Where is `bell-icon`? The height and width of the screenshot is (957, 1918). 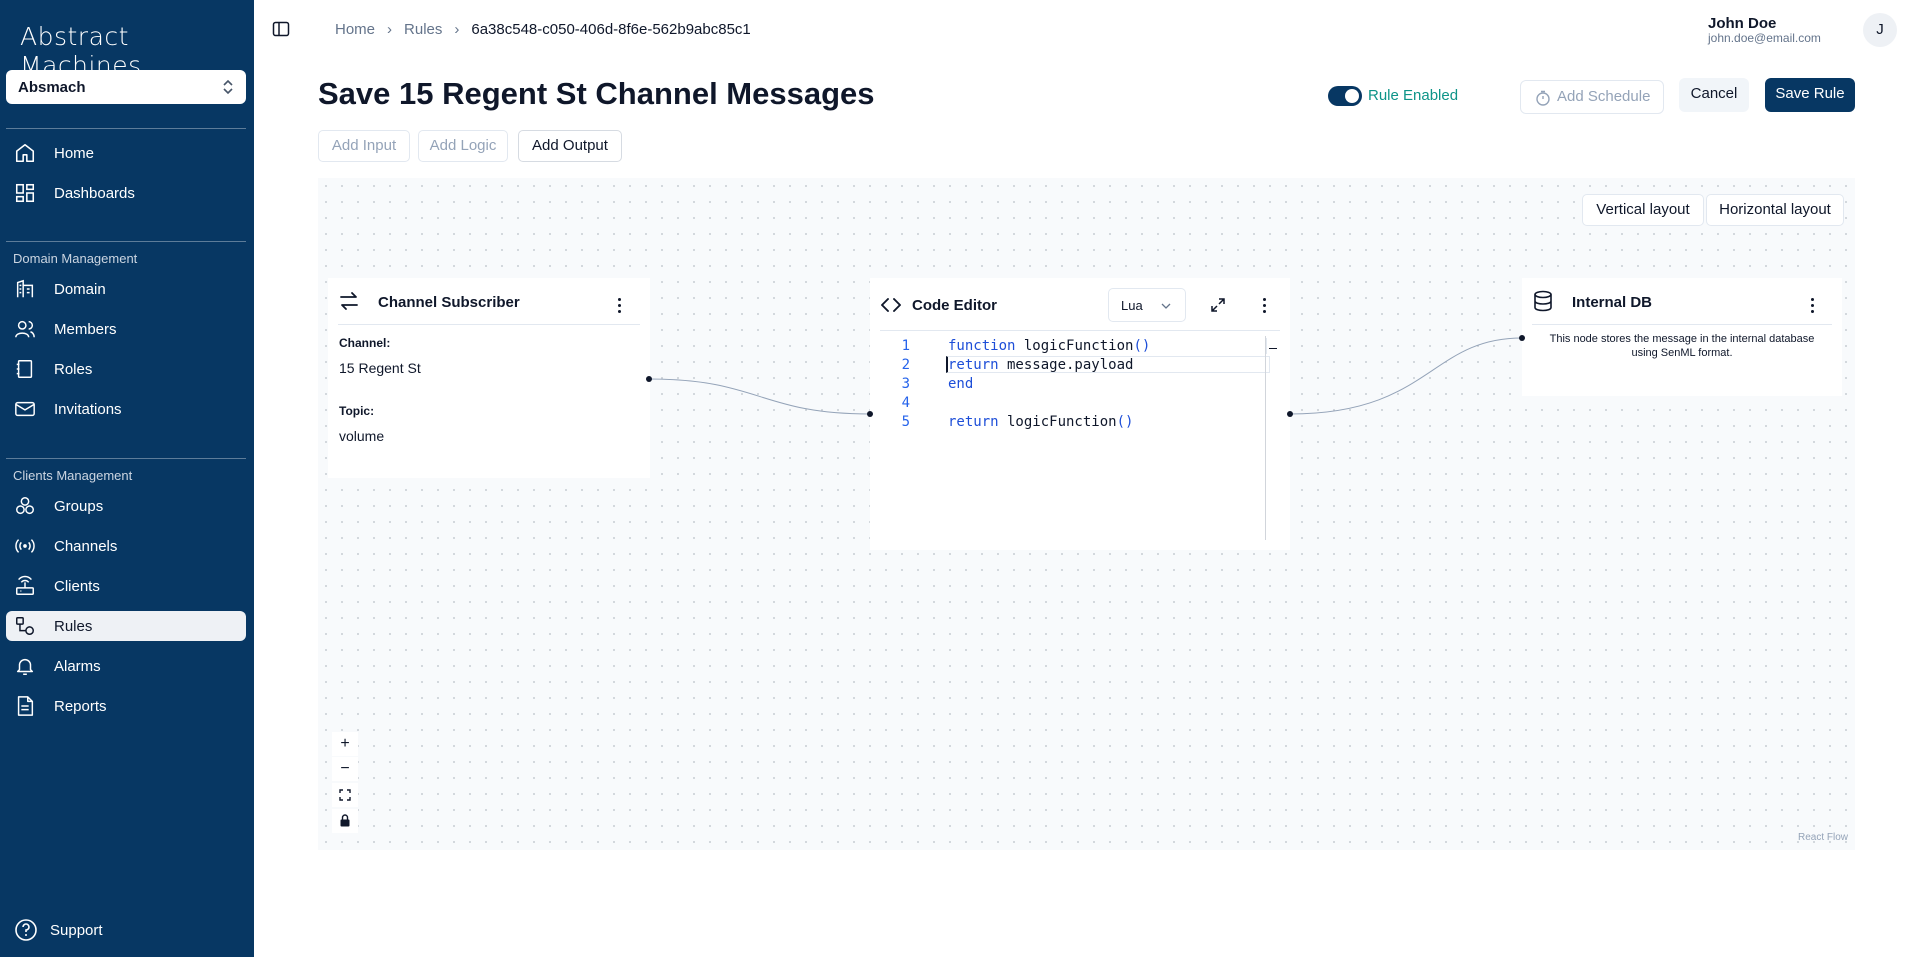 bell-icon is located at coordinates (25, 666).